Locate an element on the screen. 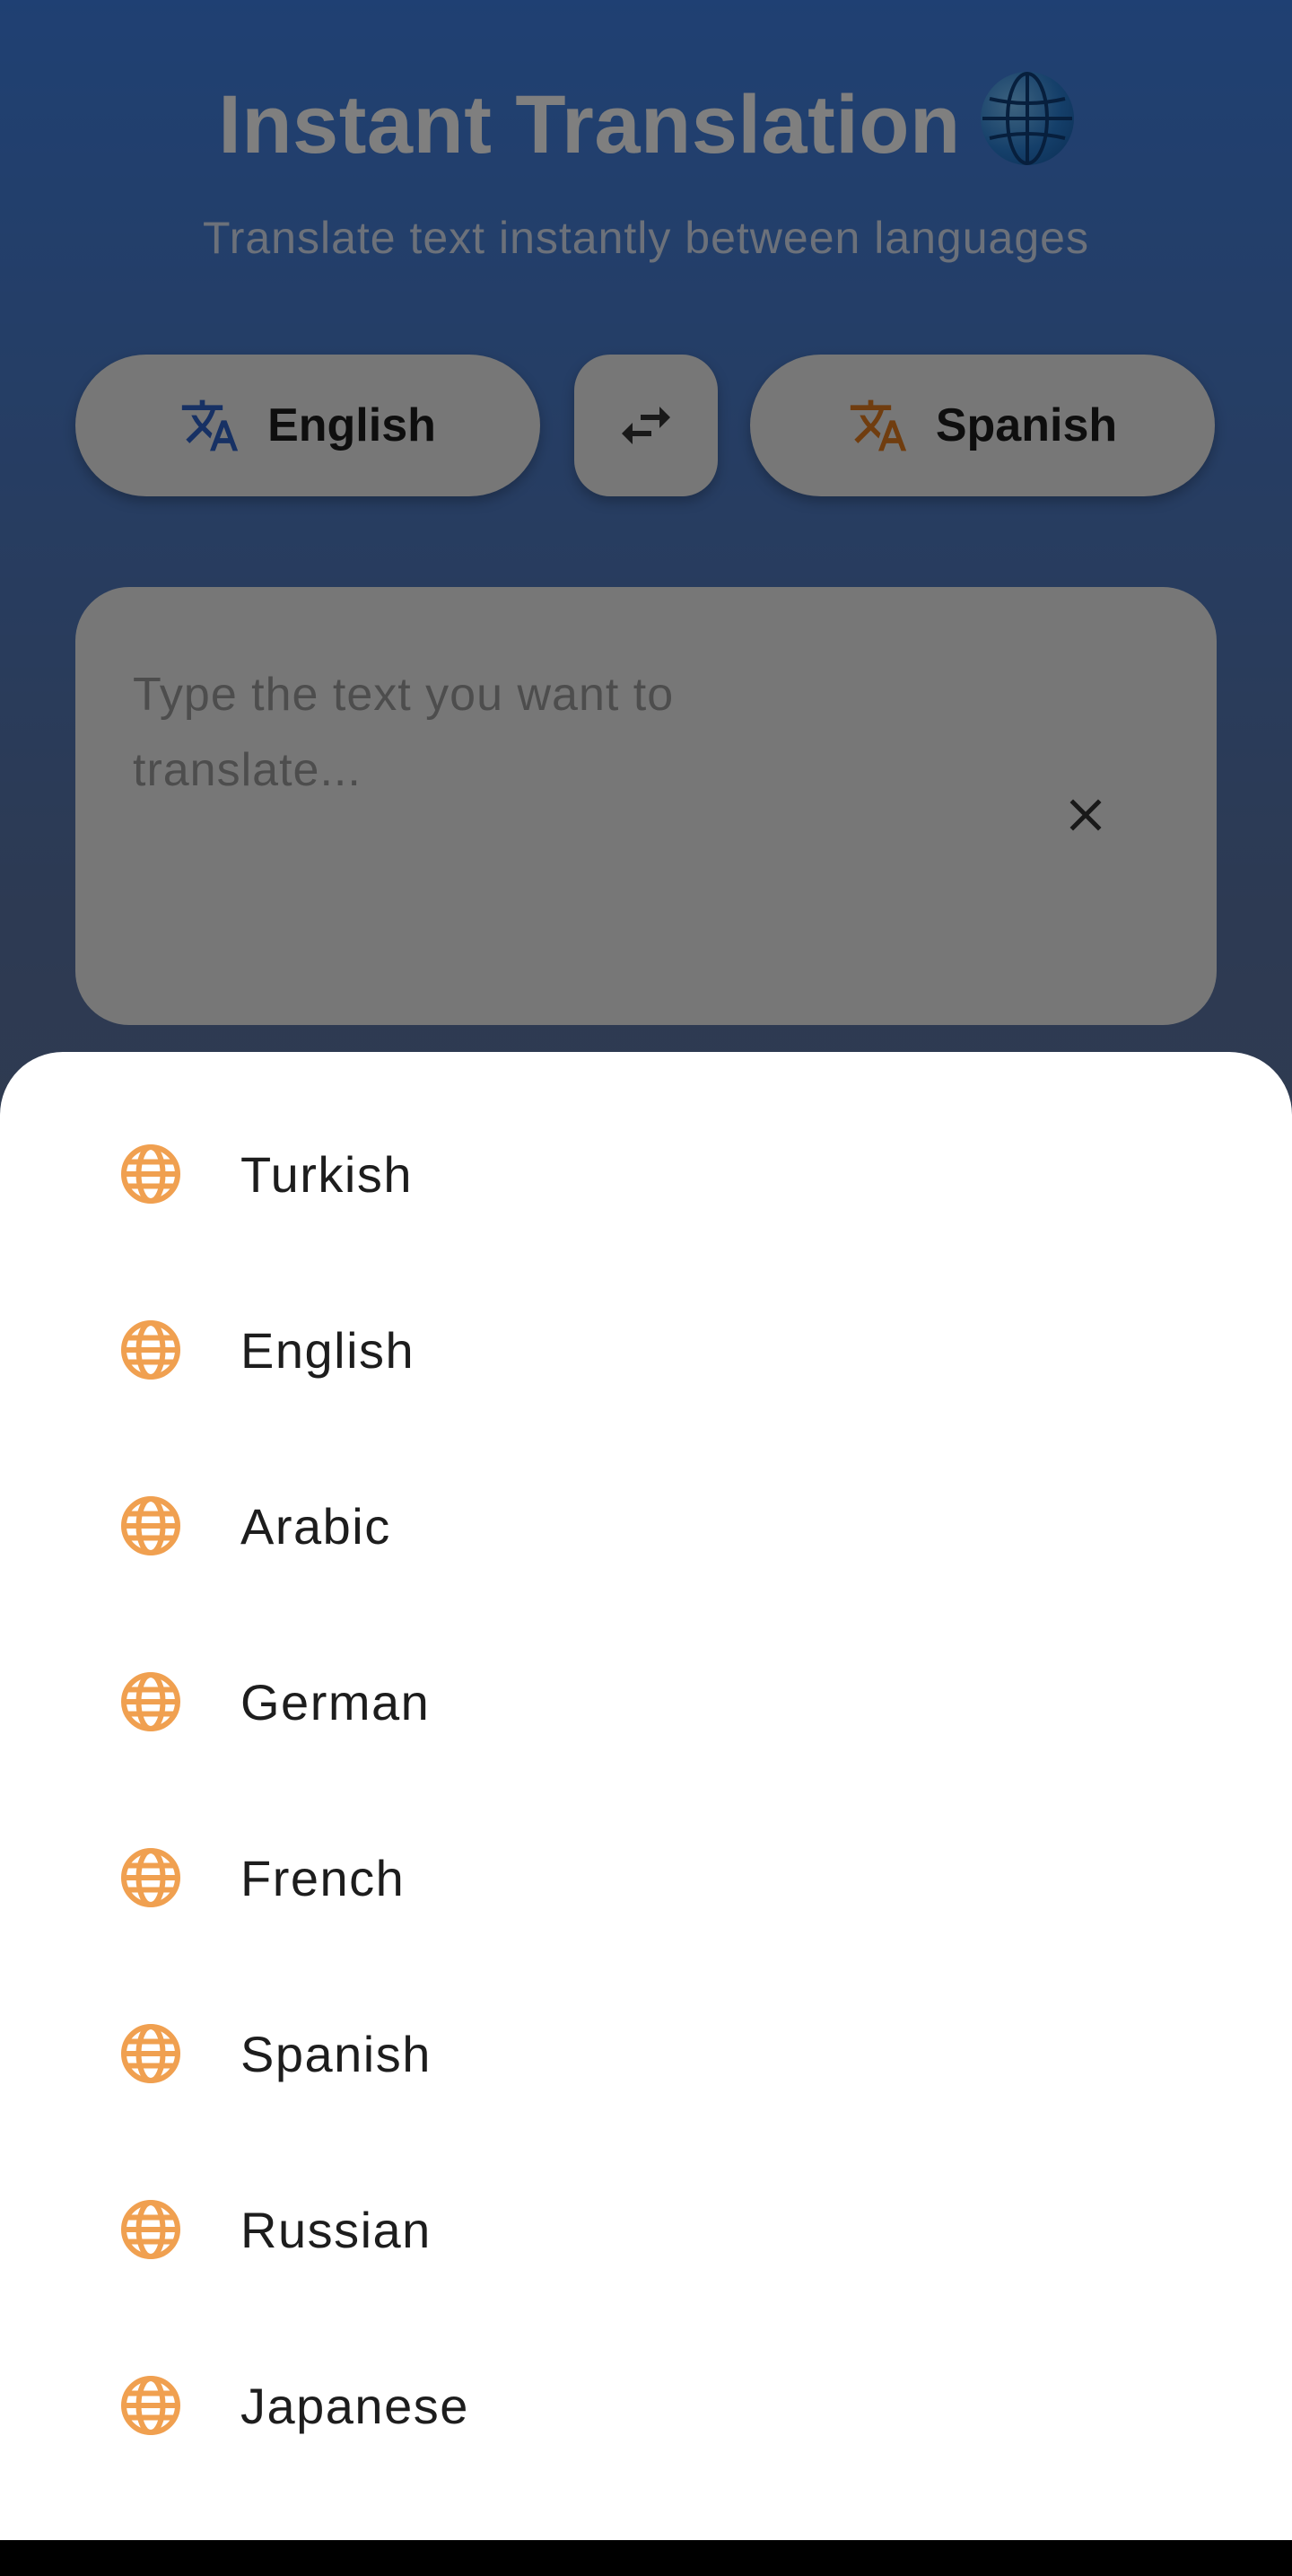 This screenshot has height=2576, width=1292. language-option-label: English is located at coordinates (328, 1350).